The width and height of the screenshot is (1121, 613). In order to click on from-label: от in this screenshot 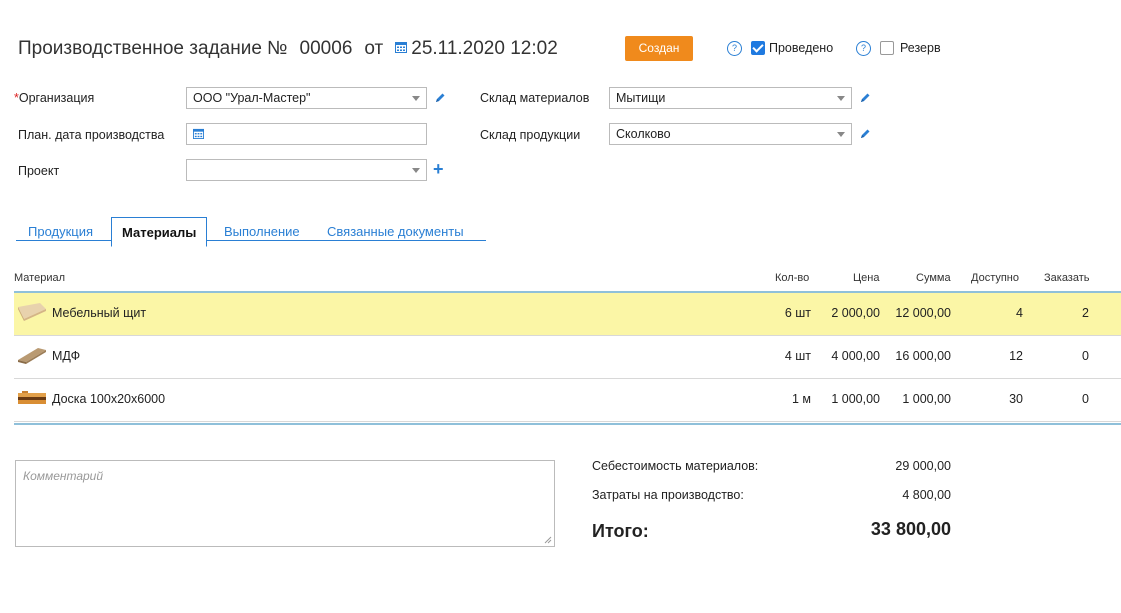, I will do `click(374, 48)`.